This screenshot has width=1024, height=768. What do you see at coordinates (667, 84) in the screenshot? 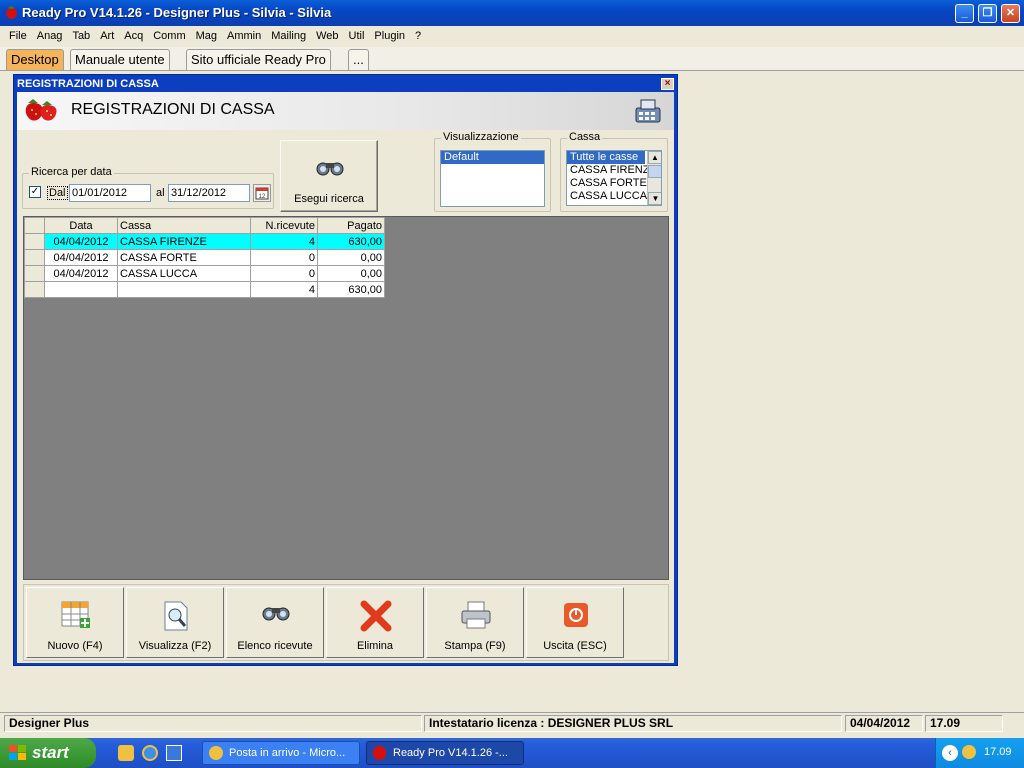
I see `window-close-button: ×` at bounding box center [667, 84].